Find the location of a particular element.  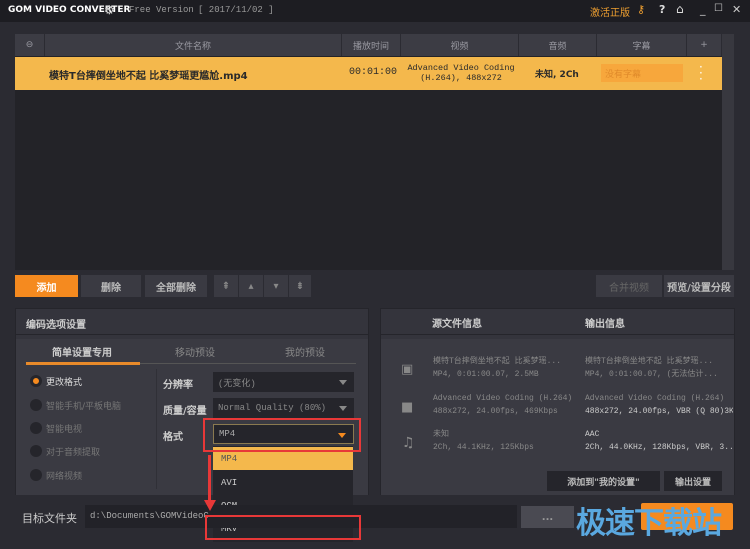

radio-label: 智能手机/平板电脑 is located at coordinates (84, 407).